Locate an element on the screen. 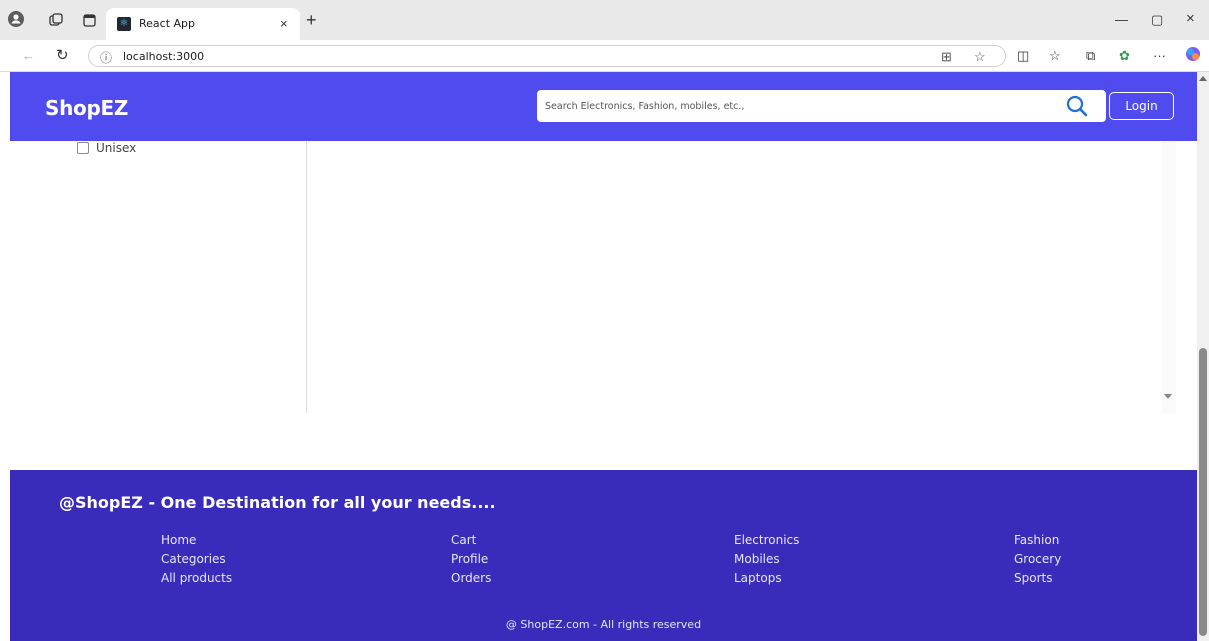 The image size is (1209, 641). scroll-up-arrow-icon is located at coordinates (1203, 78).